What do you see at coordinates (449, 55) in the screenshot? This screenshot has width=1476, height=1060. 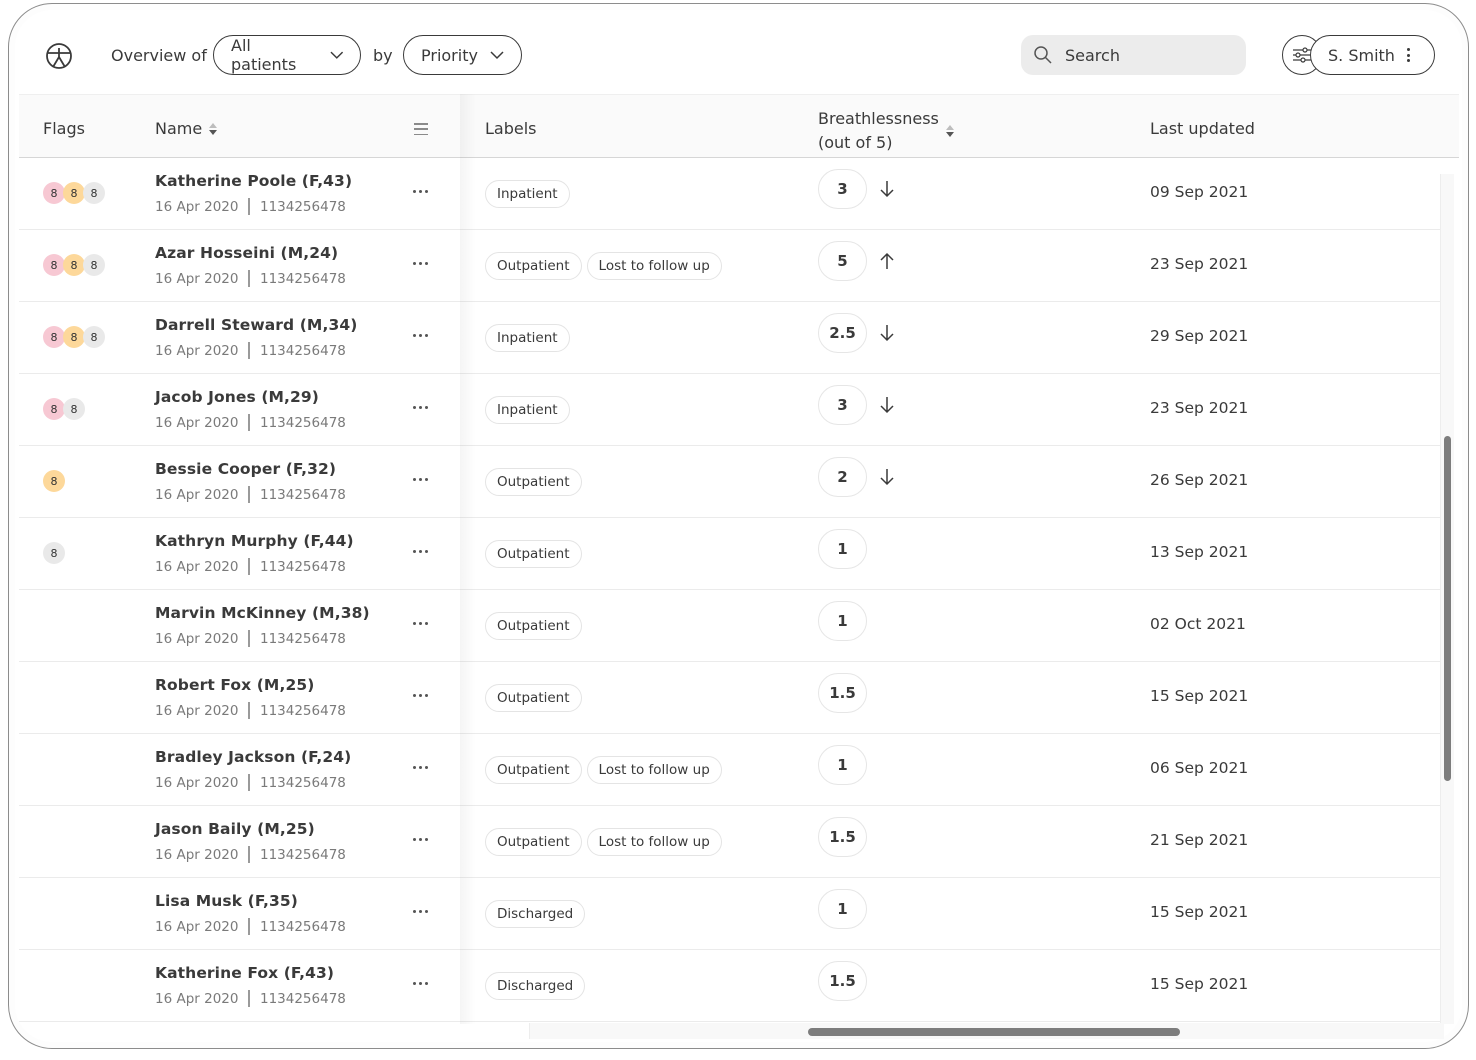 I see `sort-select-value: Priority` at bounding box center [449, 55].